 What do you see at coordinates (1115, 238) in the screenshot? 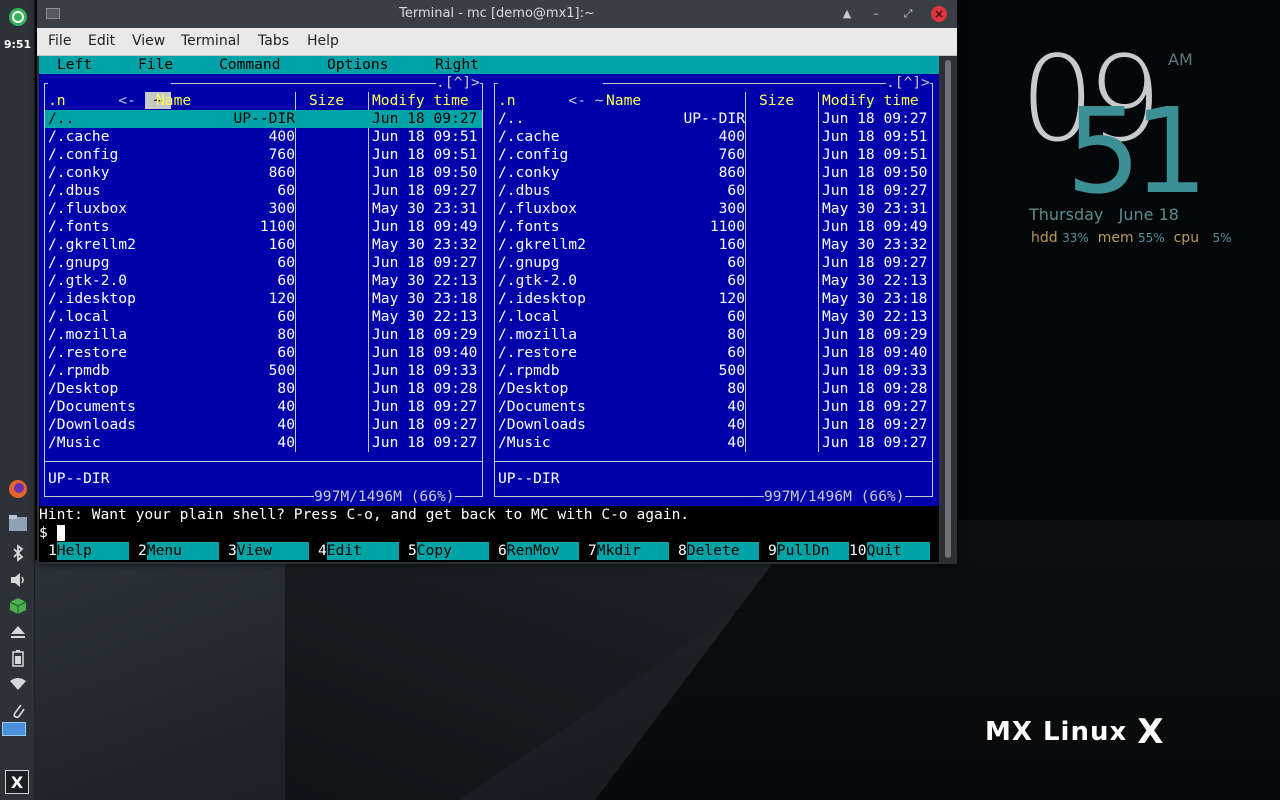
I see `mem-label: mem` at bounding box center [1115, 238].